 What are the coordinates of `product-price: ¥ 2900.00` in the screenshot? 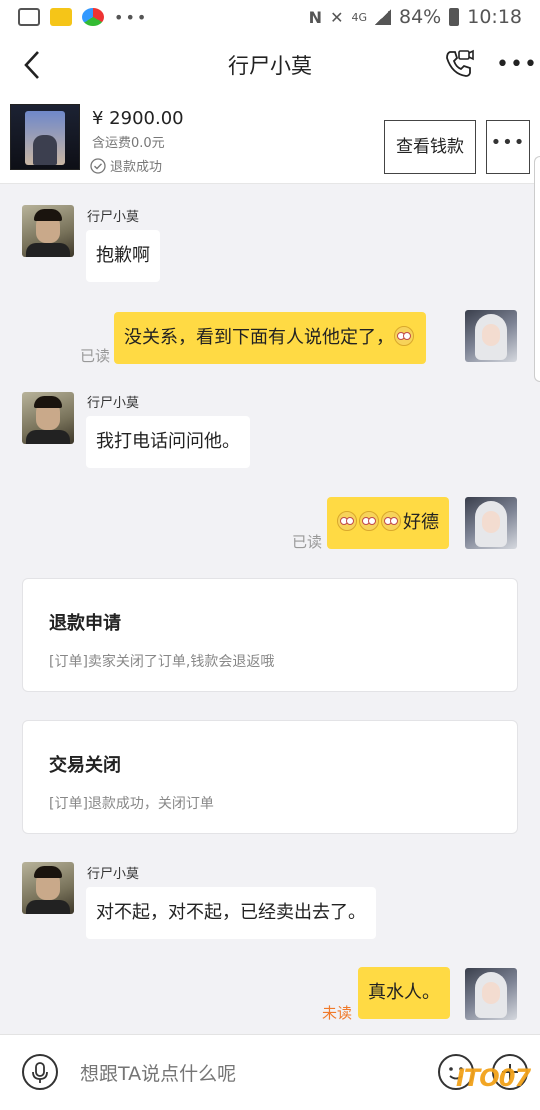 It's located at (138, 118).